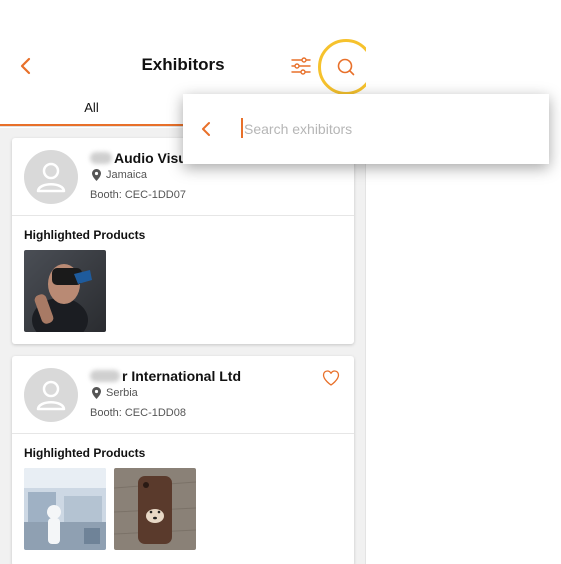 The image size is (561, 564). I want to click on heart-icon, so click(331, 378).